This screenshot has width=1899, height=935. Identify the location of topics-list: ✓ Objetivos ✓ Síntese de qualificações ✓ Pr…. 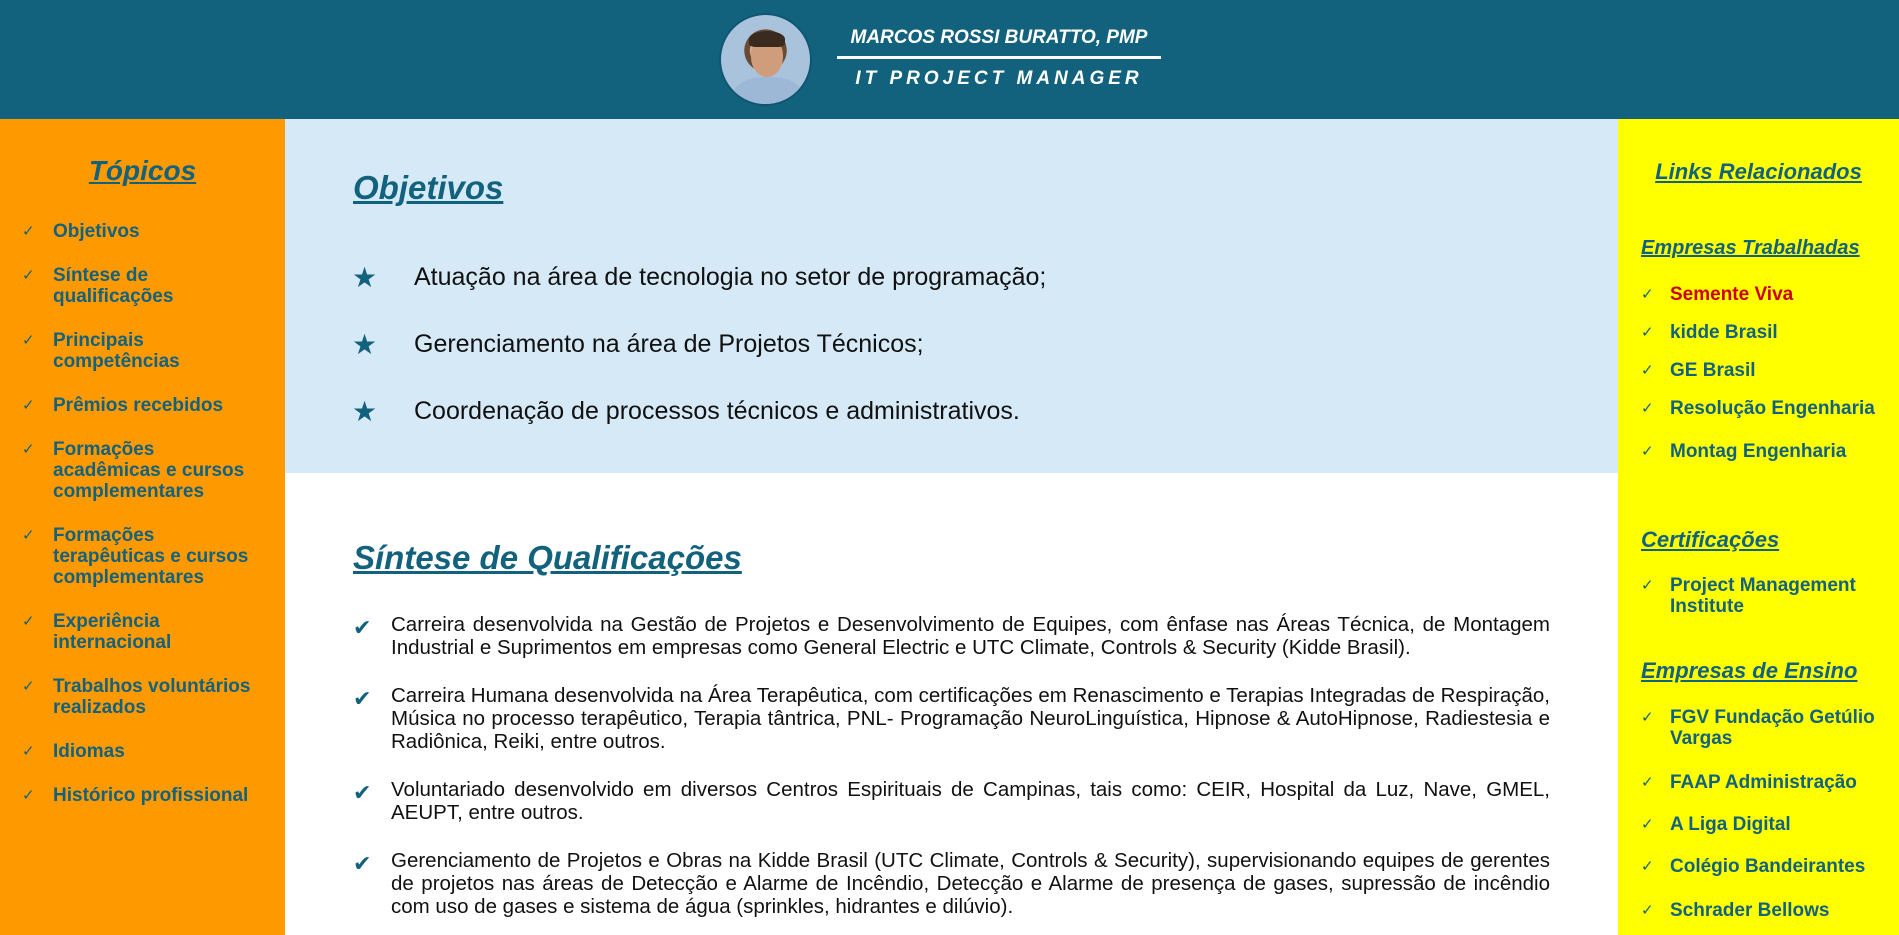
(142, 525).